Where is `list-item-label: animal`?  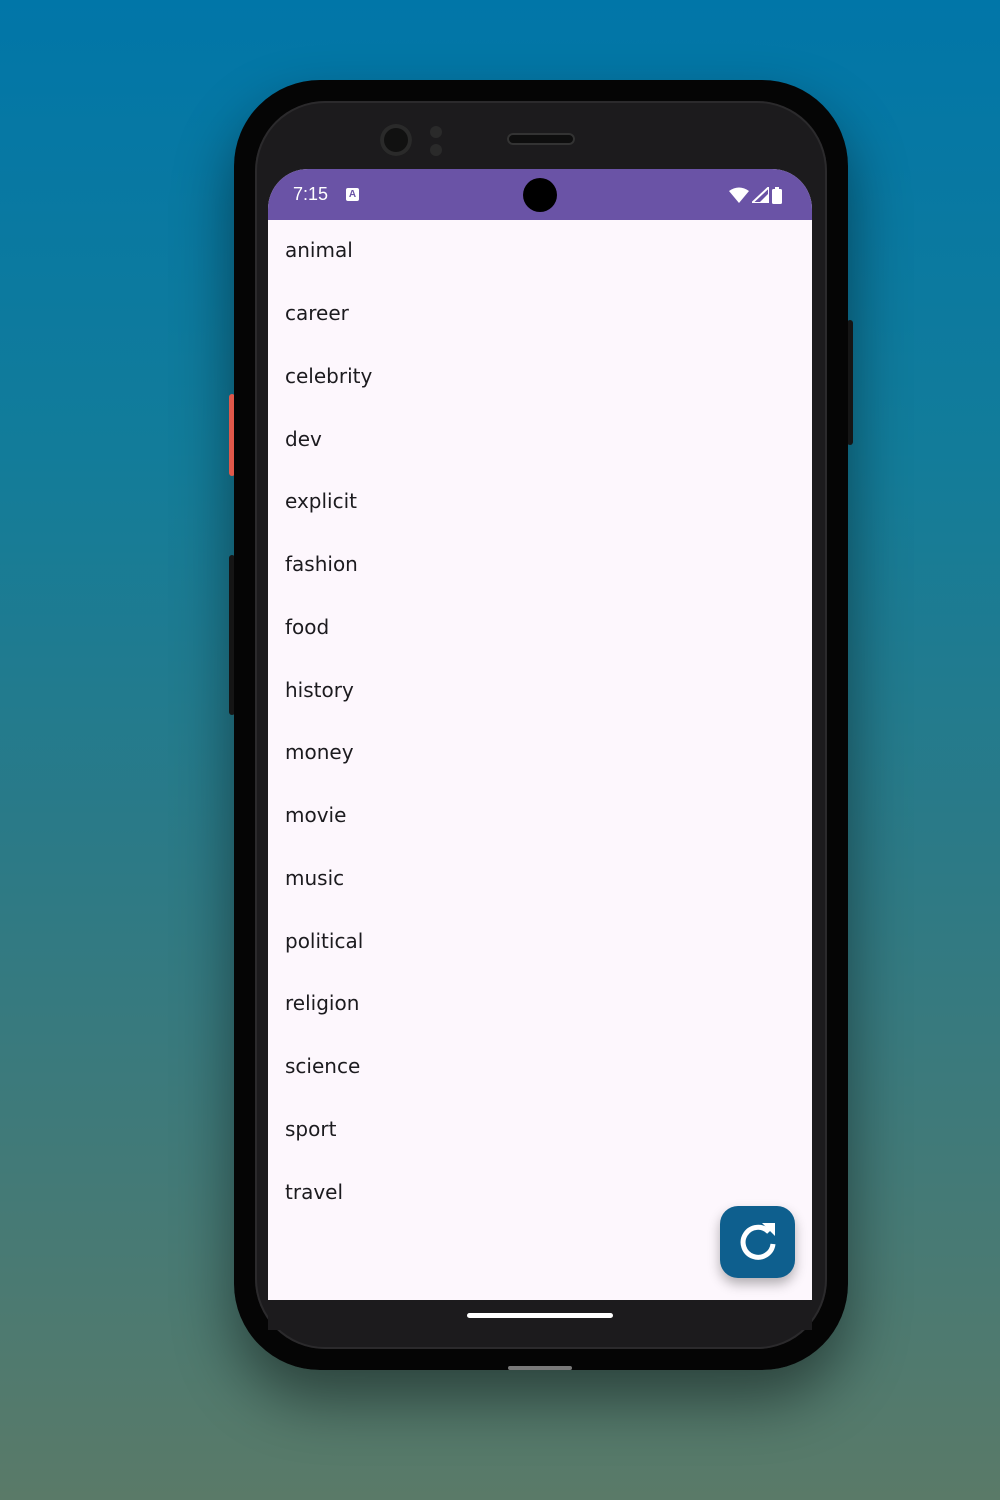
list-item-label: animal is located at coordinates (319, 250).